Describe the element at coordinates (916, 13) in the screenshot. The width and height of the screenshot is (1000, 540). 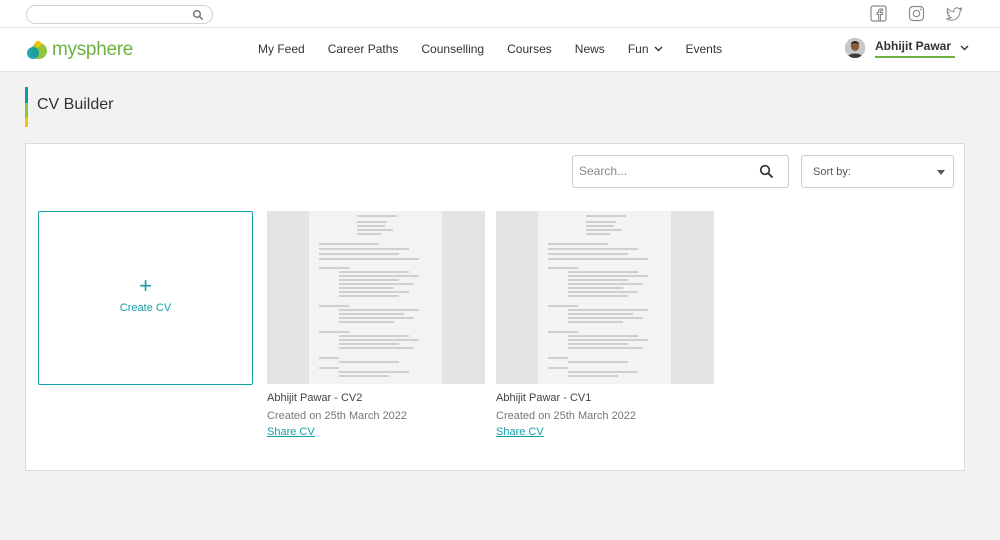
I see `instagram-icon` at that location.